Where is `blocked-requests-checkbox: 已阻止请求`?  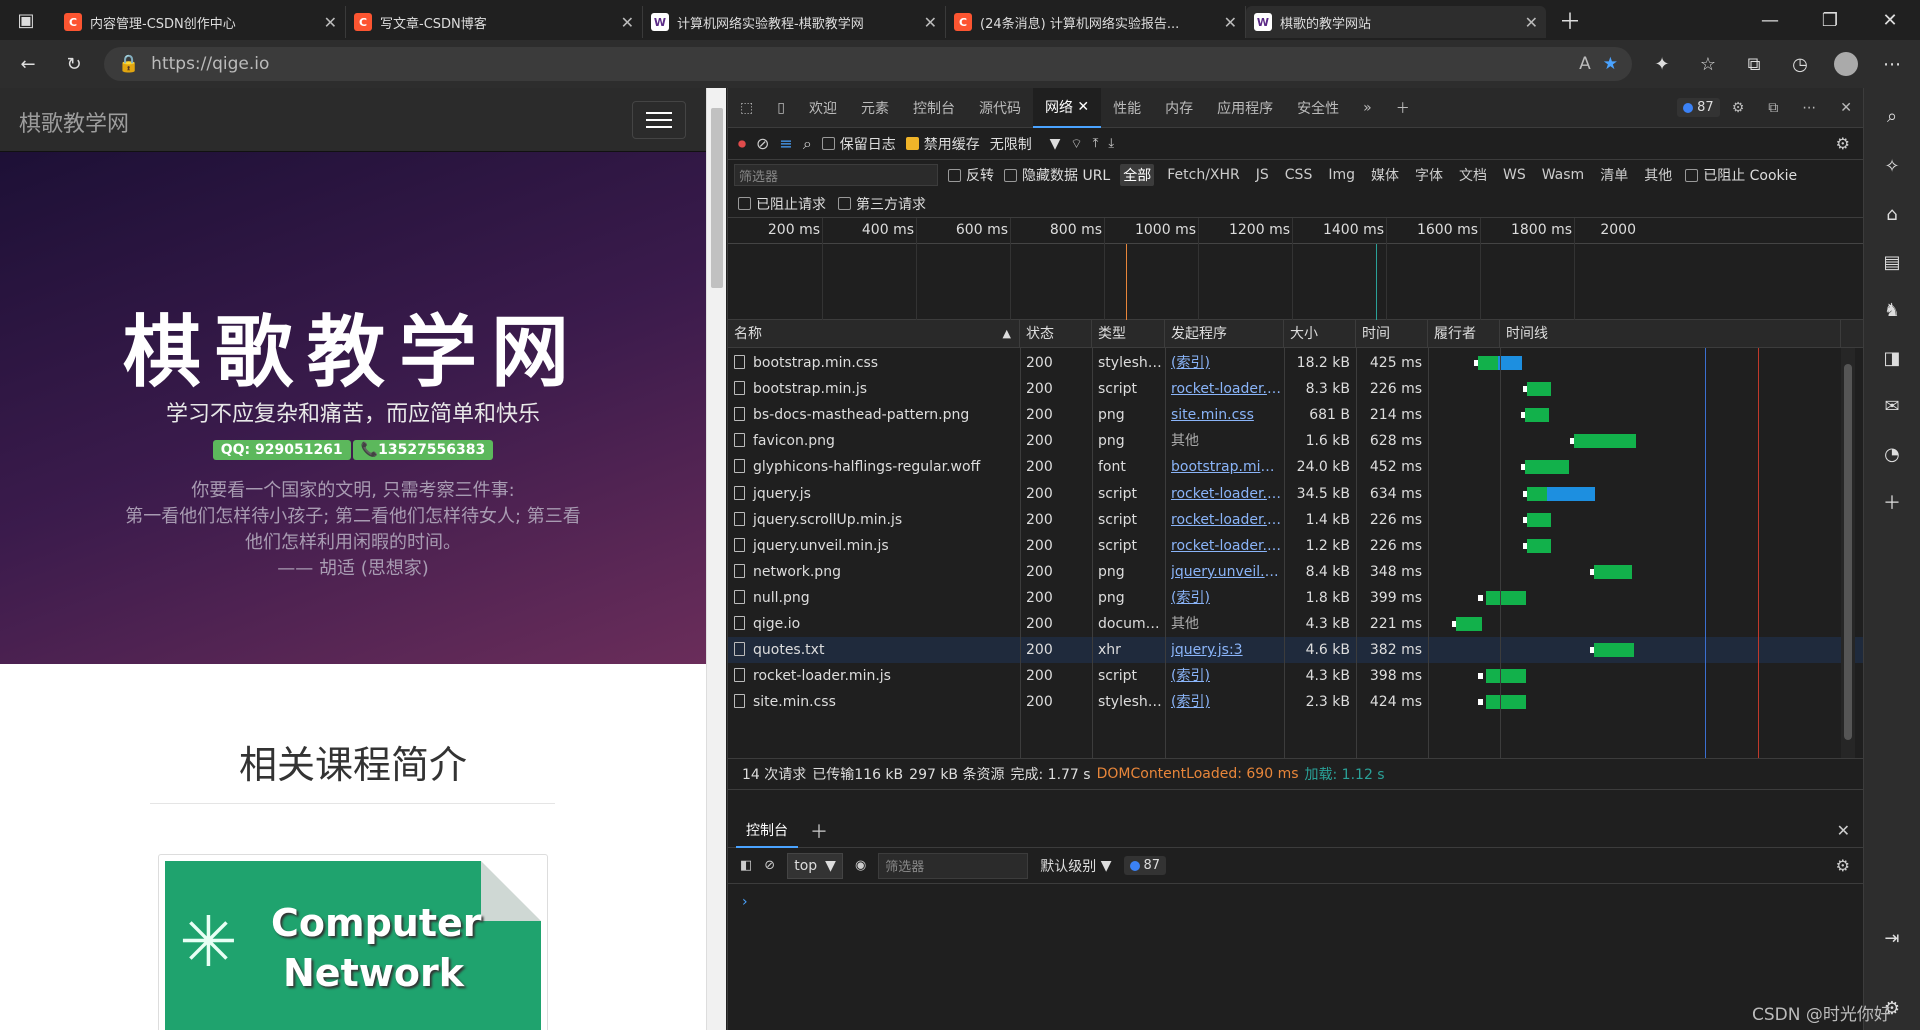 blocked-requests-checkbox: 已阻止请求 is located at coordinates (782, 204).